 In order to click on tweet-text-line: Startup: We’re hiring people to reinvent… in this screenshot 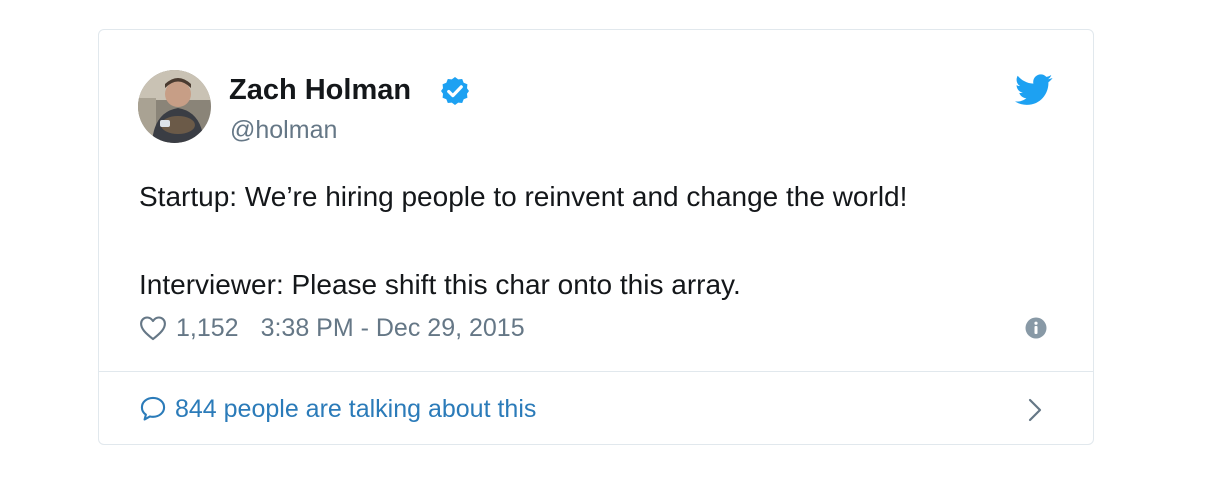, I will do `click(523, 196)`.